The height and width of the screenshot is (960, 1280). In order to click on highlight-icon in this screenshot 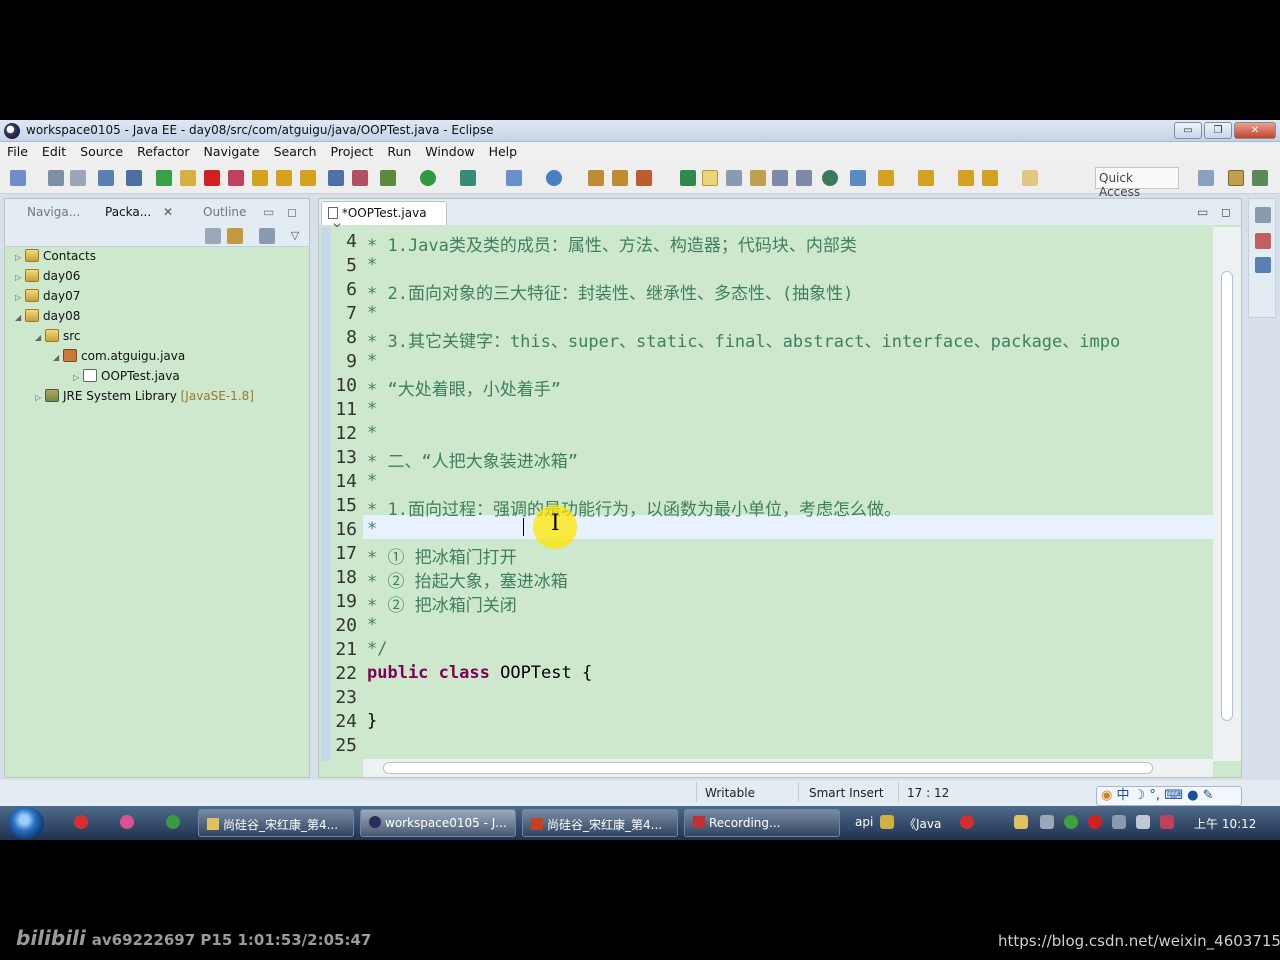, I will do `click(710, 178)`.